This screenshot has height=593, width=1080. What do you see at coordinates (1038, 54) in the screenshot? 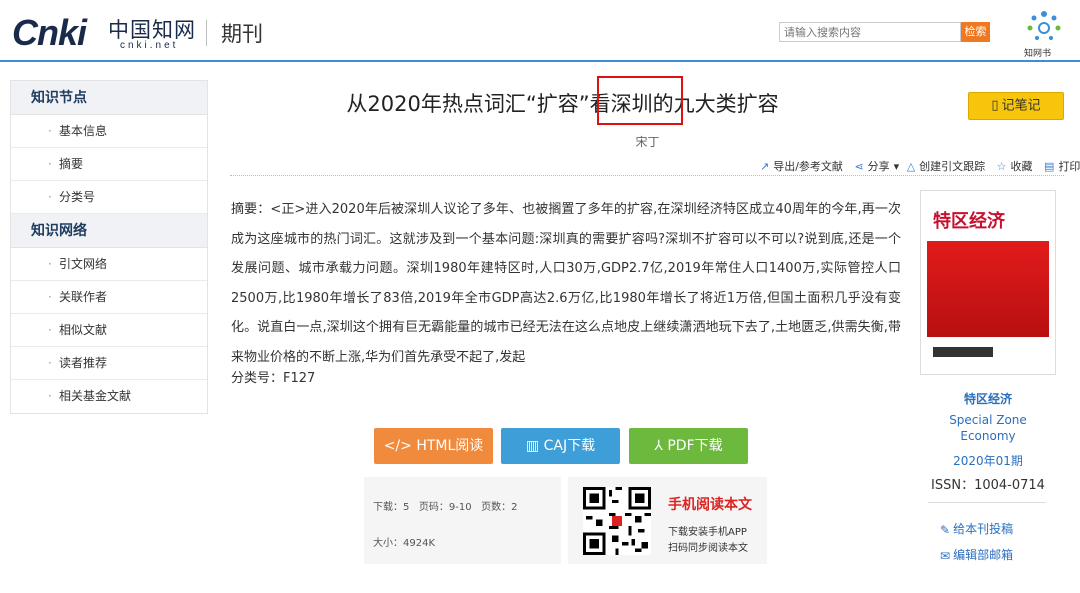
I see `zhiwangshu-label: 知网书` at bounding box center [1038, 54].